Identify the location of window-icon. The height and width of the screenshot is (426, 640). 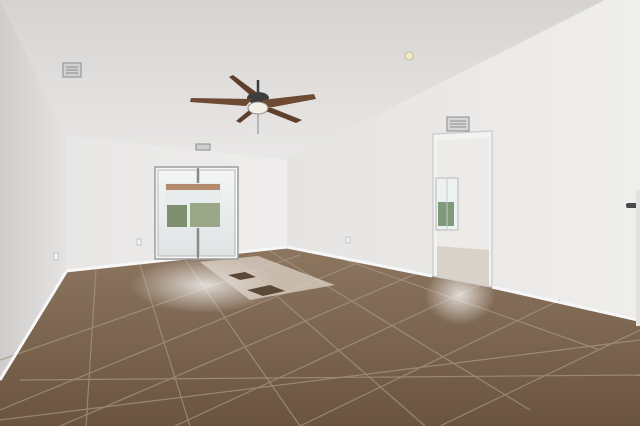
(447, 204).